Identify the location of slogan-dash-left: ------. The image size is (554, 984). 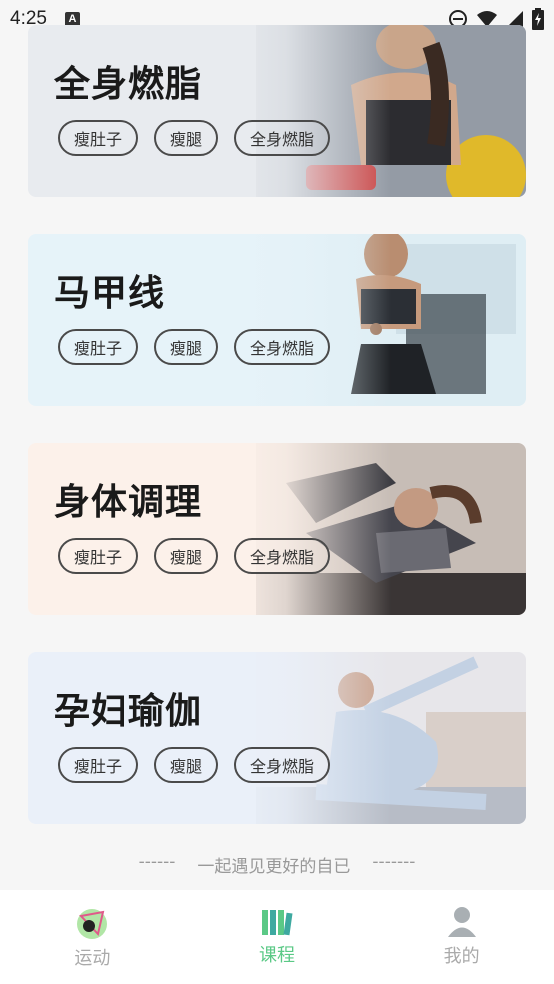
(157, 862).